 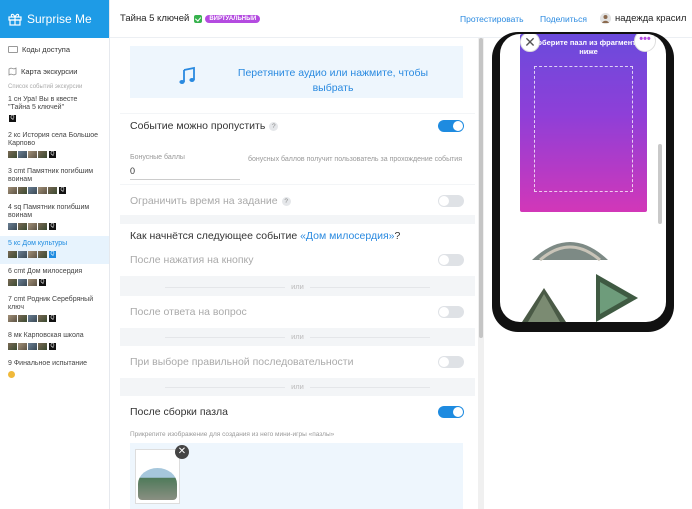 I want to click on test-link: Протестировать, so click(x=492, y=19).